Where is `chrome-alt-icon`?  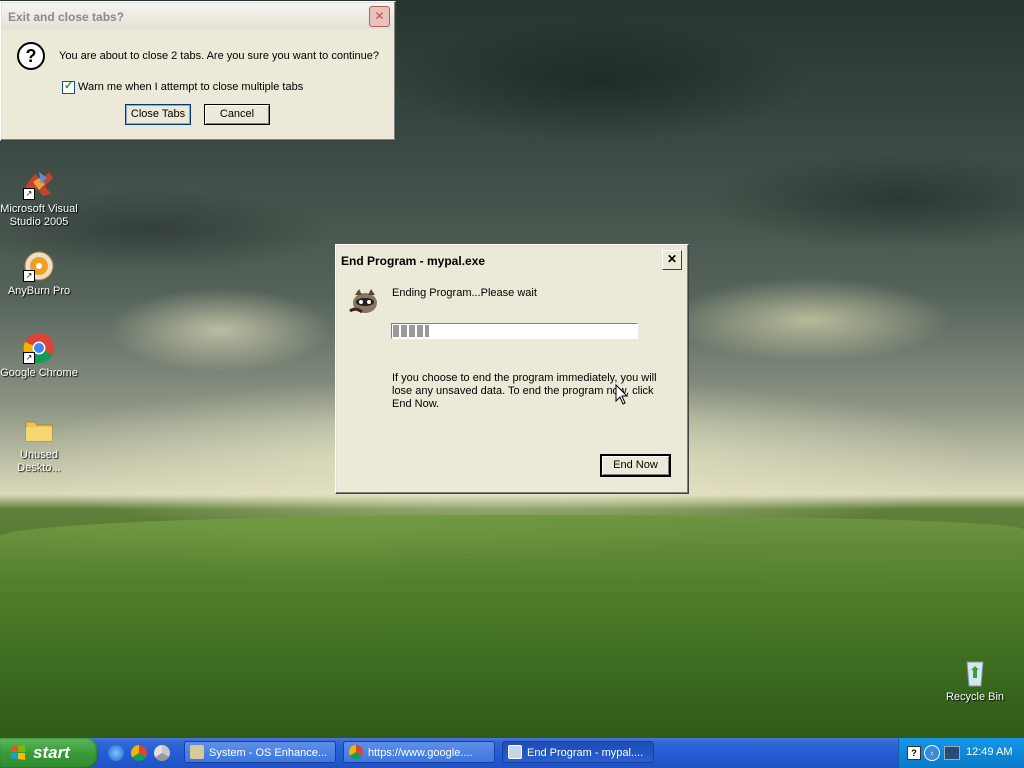
chrome-alt-icon is located at coordinates (162, 753).